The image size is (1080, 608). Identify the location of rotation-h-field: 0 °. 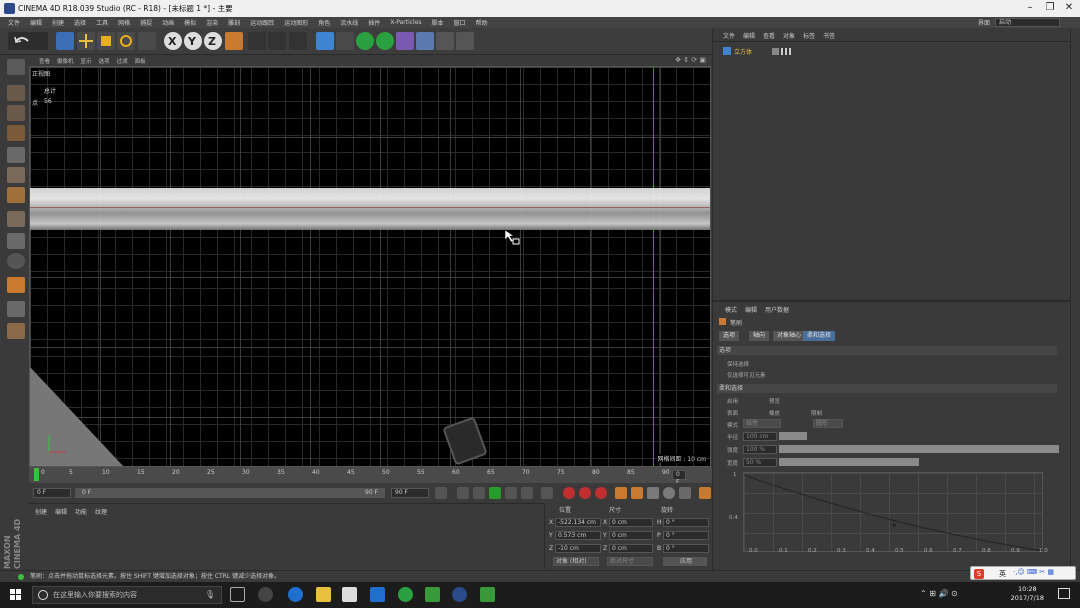
(686, 522).